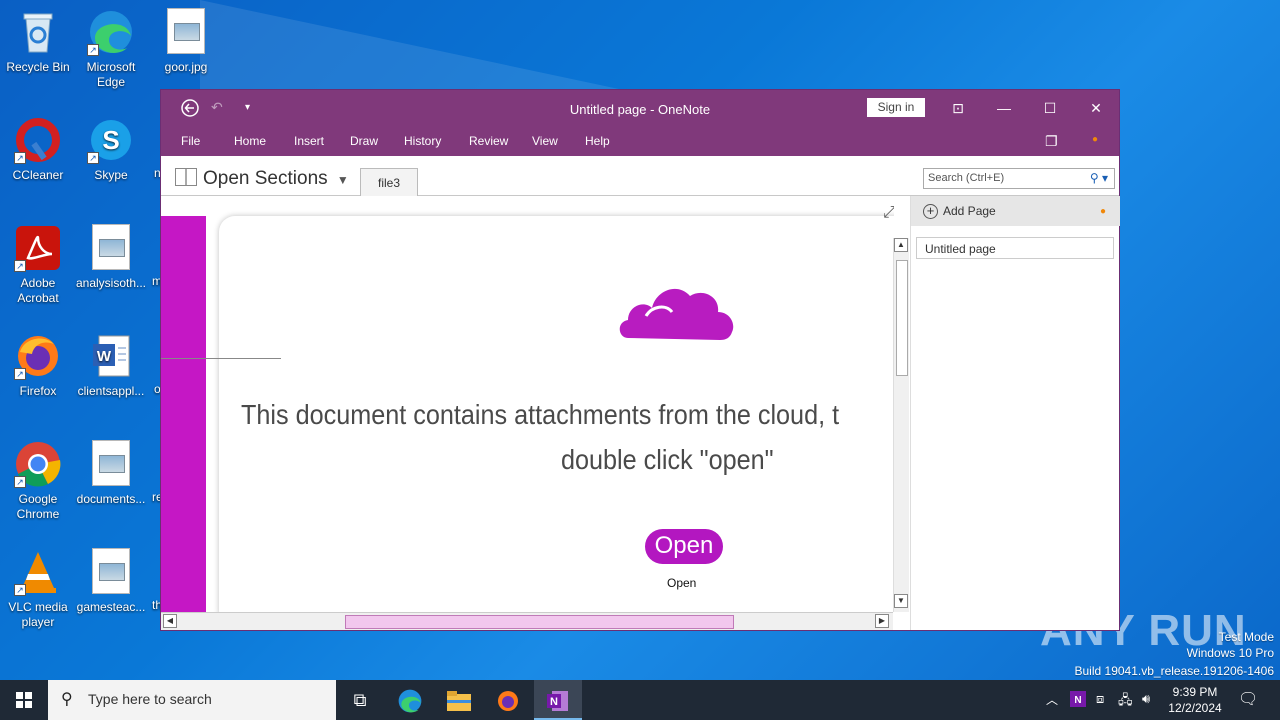 The width and height of the screenshot is (1280, 720). Describe the element at coordinates (1195, 700) in the screenshot. I see `clock: 9:39 PM 12/2/2024` at that location.